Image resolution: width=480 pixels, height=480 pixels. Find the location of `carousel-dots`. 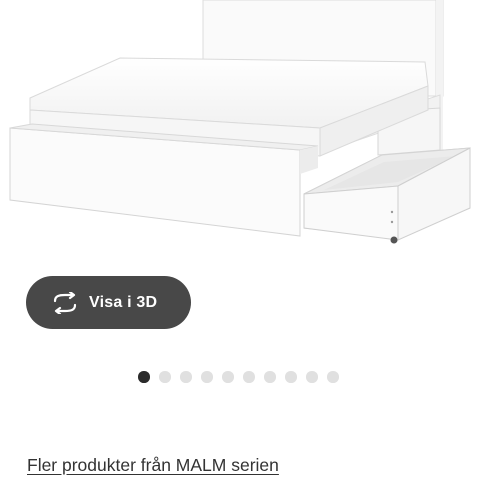

carousel-dots is located at coordinates (238, 377).